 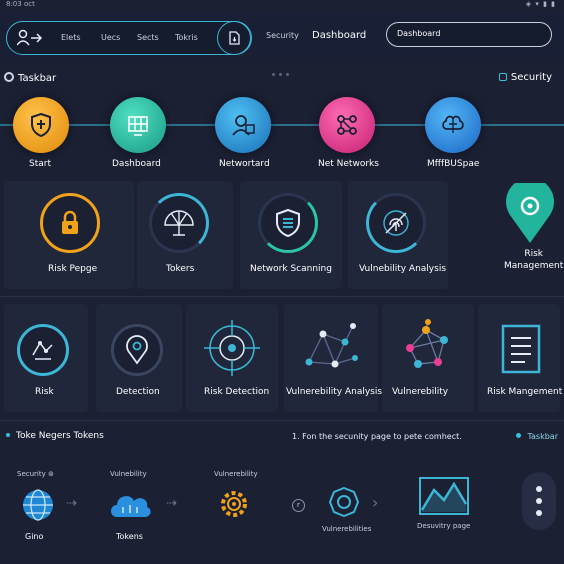 I want to click on risk-page-label: Risk Pepge, so click(x=73, y=269).